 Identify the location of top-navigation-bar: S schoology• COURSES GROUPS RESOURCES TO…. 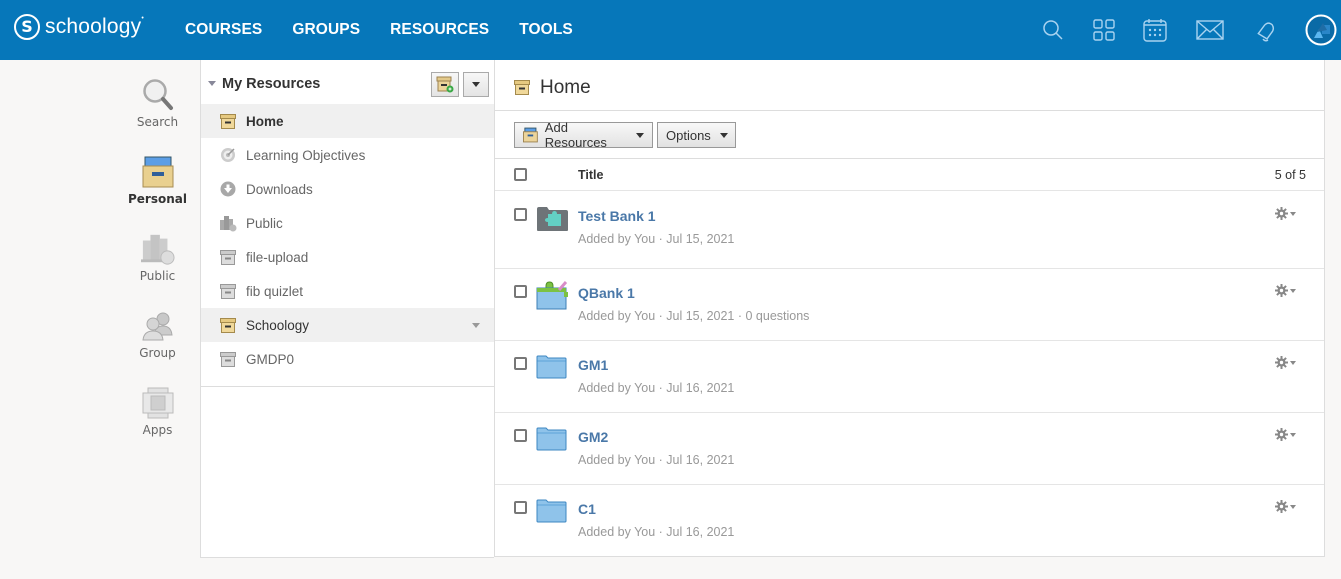
(670, 30).